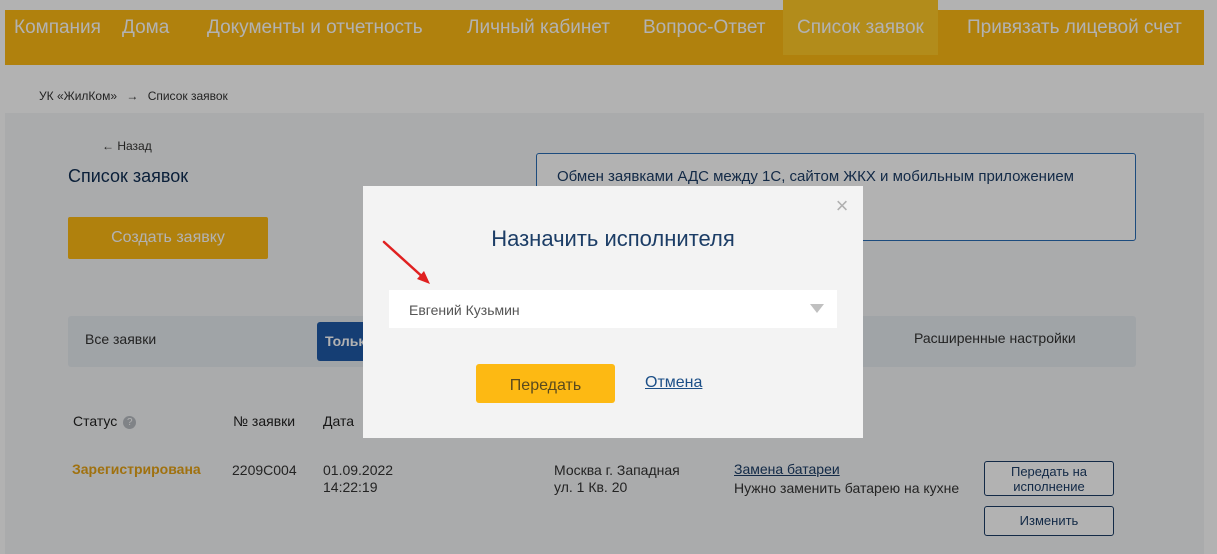  I want to click on red-arrow-icon, so click(406, 262).